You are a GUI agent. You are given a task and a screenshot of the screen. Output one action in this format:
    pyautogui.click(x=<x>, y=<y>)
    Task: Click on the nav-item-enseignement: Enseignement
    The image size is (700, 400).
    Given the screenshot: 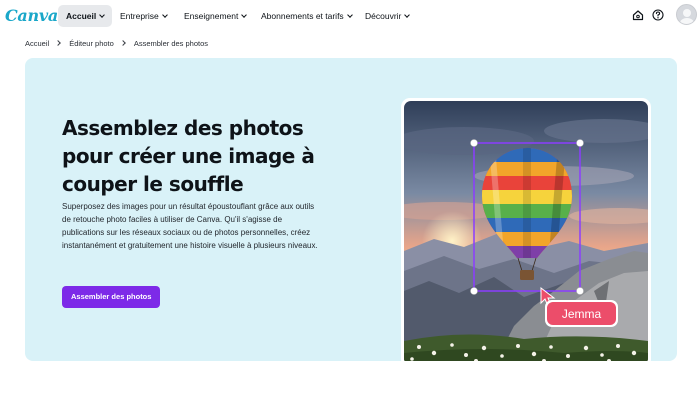 What is the action you would take?
    pyautogui.click(x=215, y=16)
    